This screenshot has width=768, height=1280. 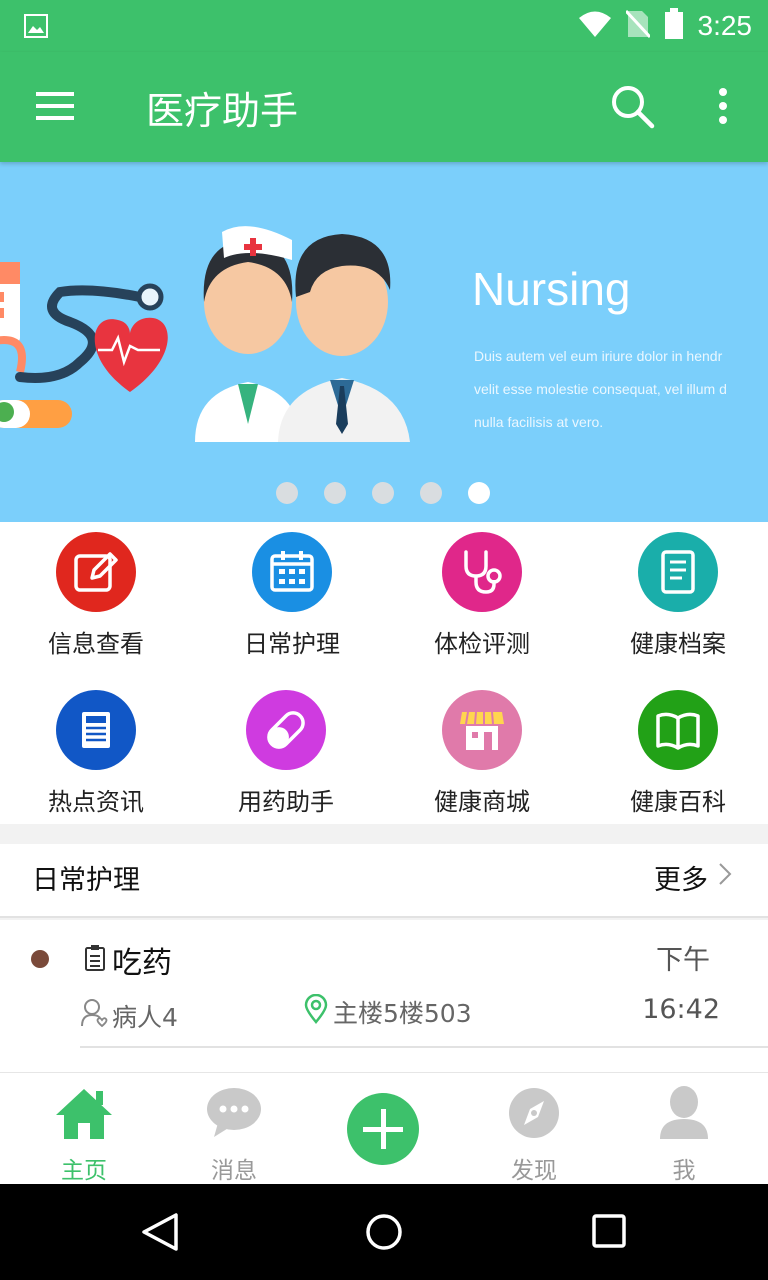 I want to click on more-link: 更多, so click(x=693, y=877).